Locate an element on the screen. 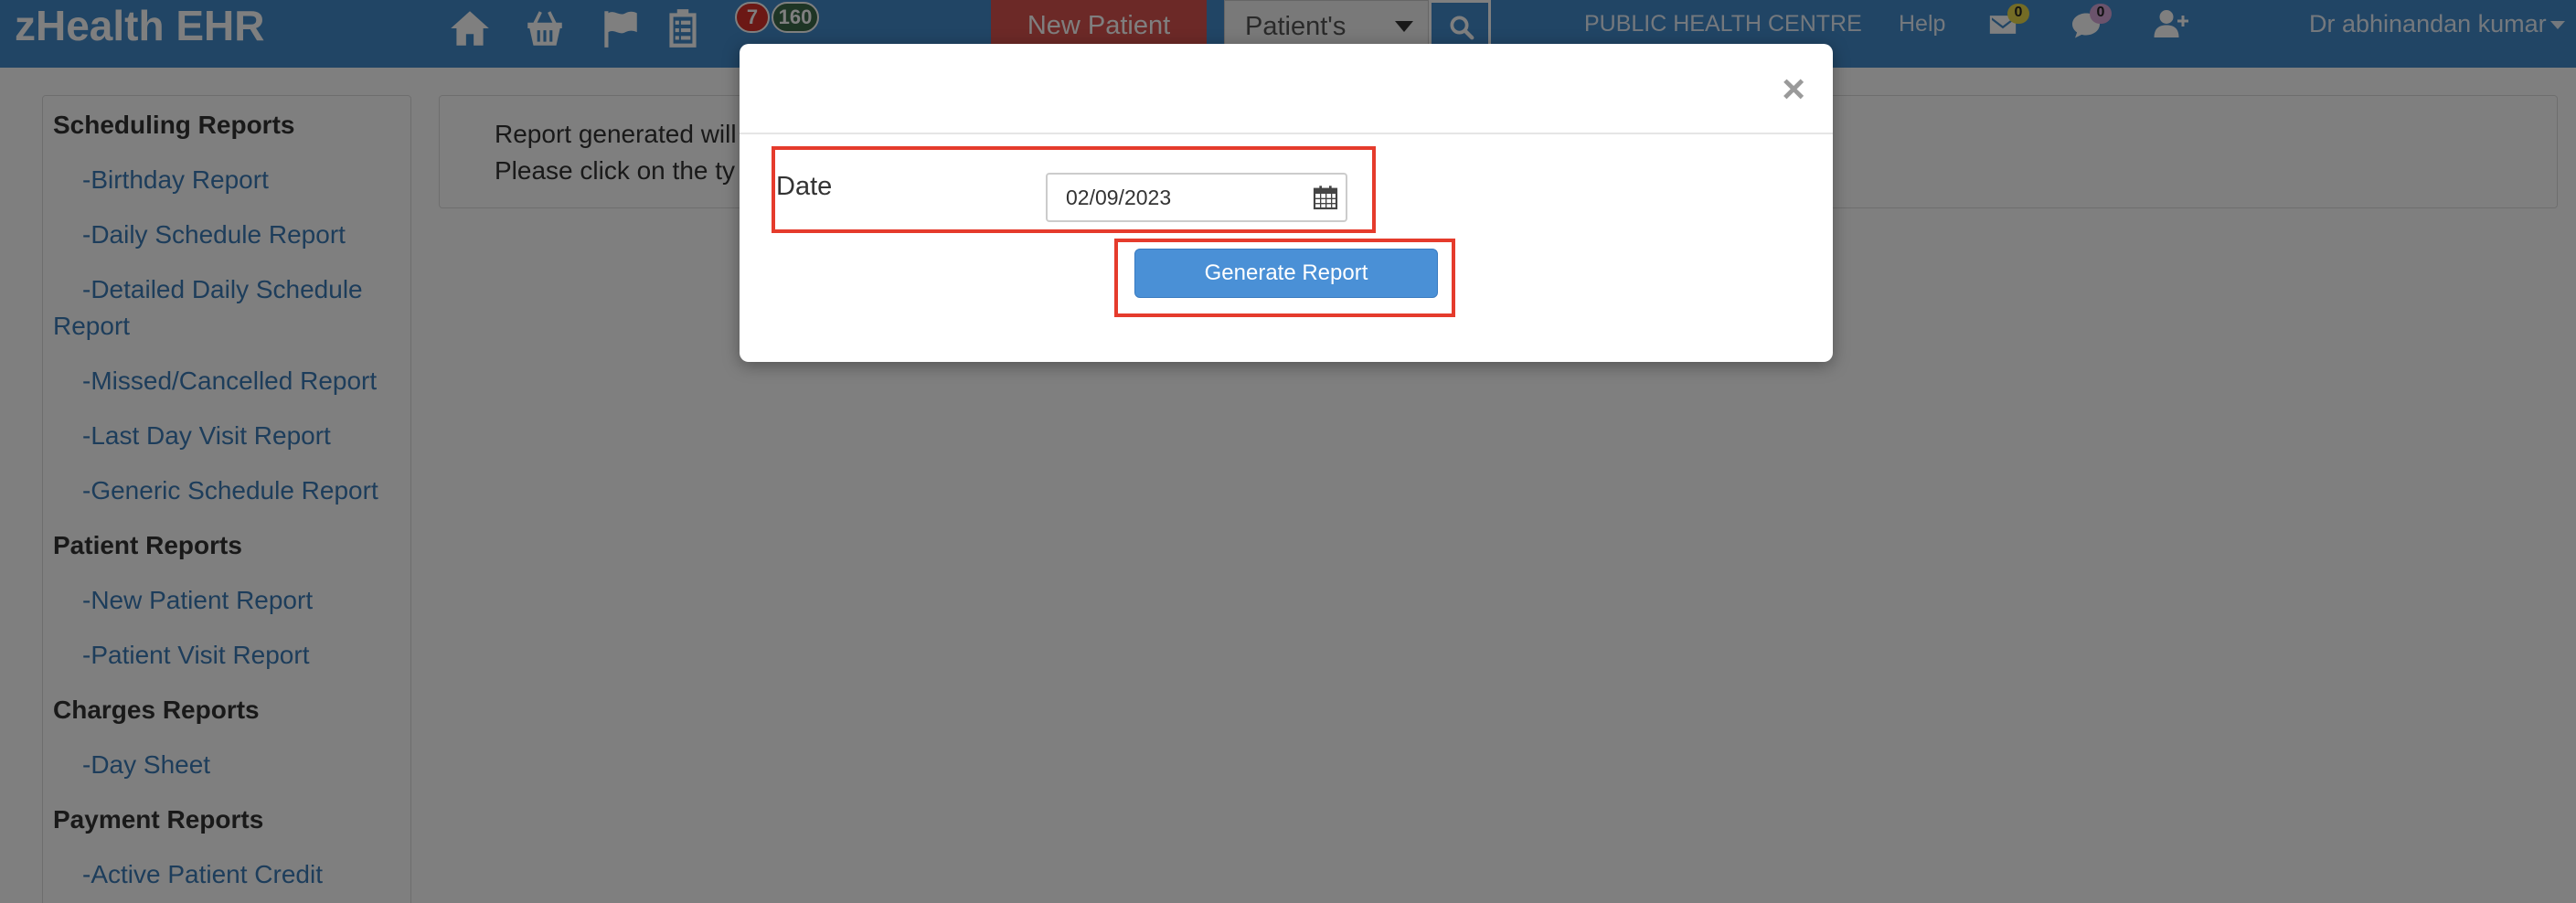 Image resolution: width=2576 pixels, height=903 pixels. generate-report-button: Generate Report is located at coordinates (1286, 273).